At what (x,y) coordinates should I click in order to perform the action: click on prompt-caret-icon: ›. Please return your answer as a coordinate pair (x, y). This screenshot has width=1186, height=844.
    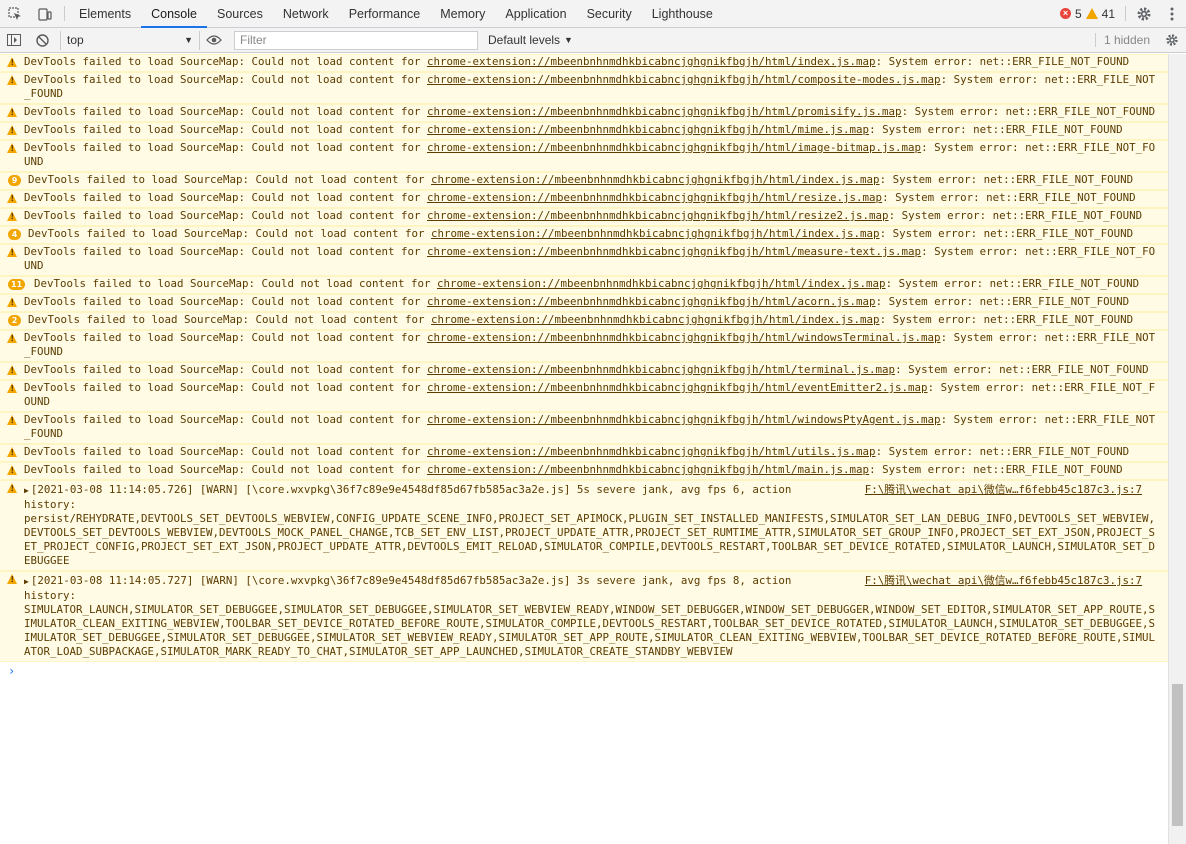
    Looking at the image, I should click on (12, 671).